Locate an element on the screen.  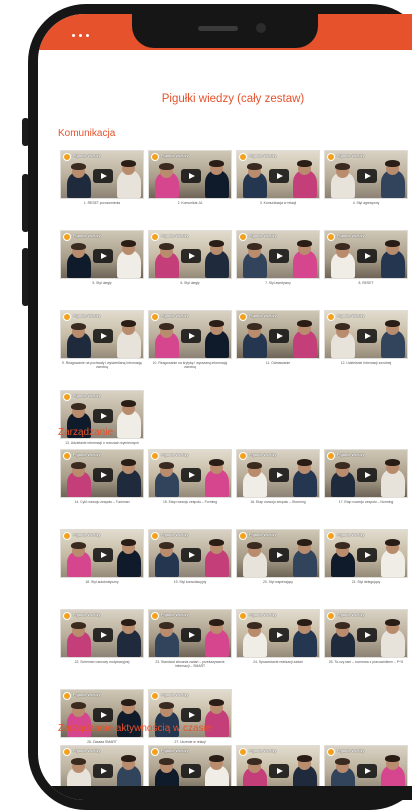
video-caption: 21. Styl delegujący is located at coordinates (366, 582).